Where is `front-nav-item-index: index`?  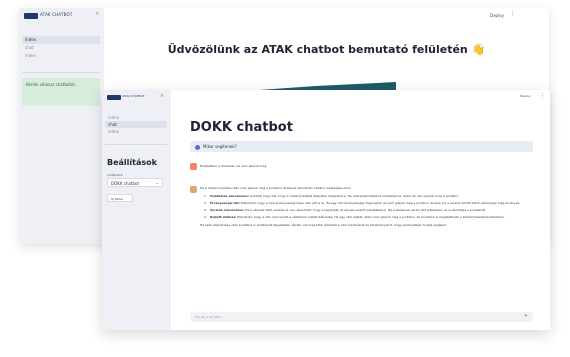
front-nav-item-index: index is located at coordinates (136, 117).